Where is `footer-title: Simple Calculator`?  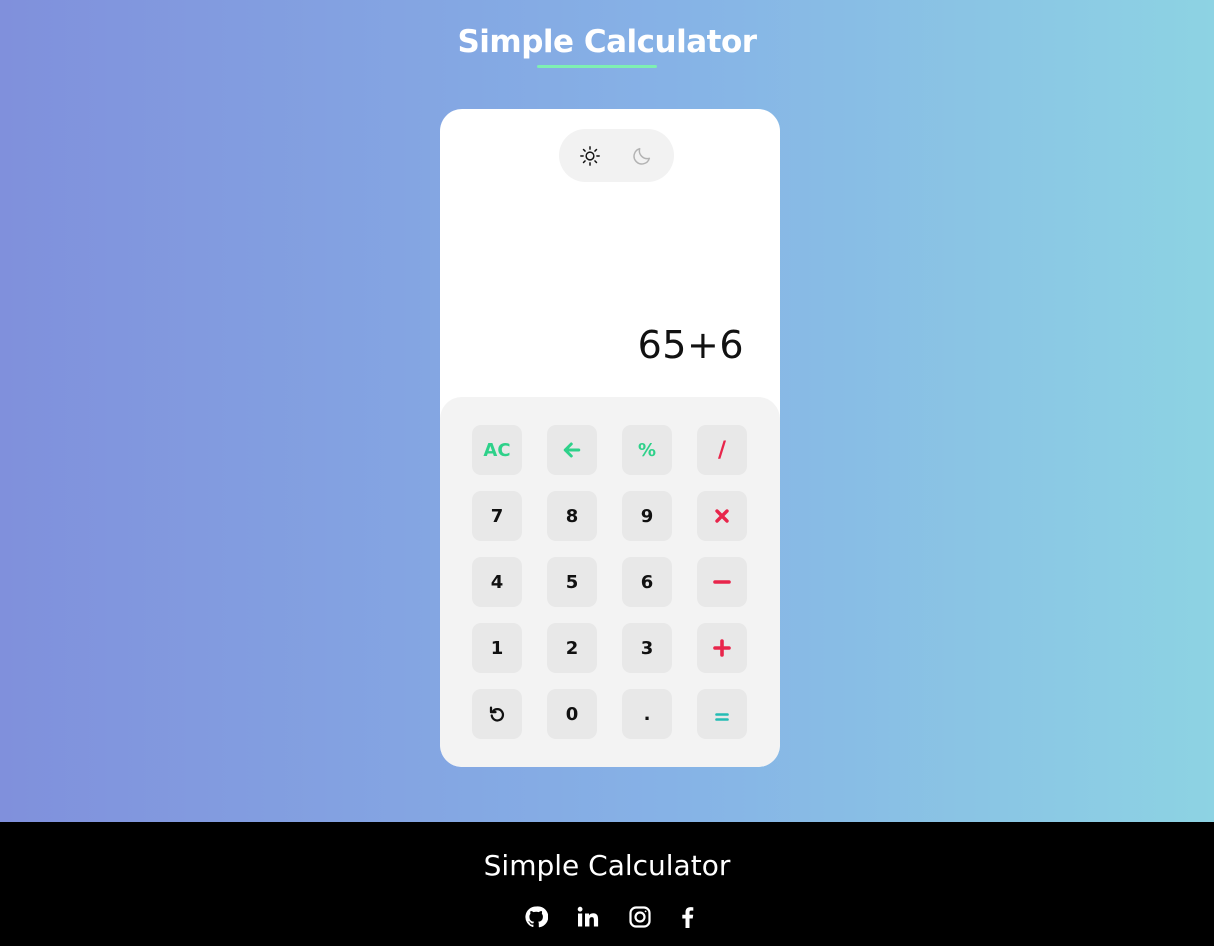
footer-title: Simple Calculator is located at coordinates (607, 865).